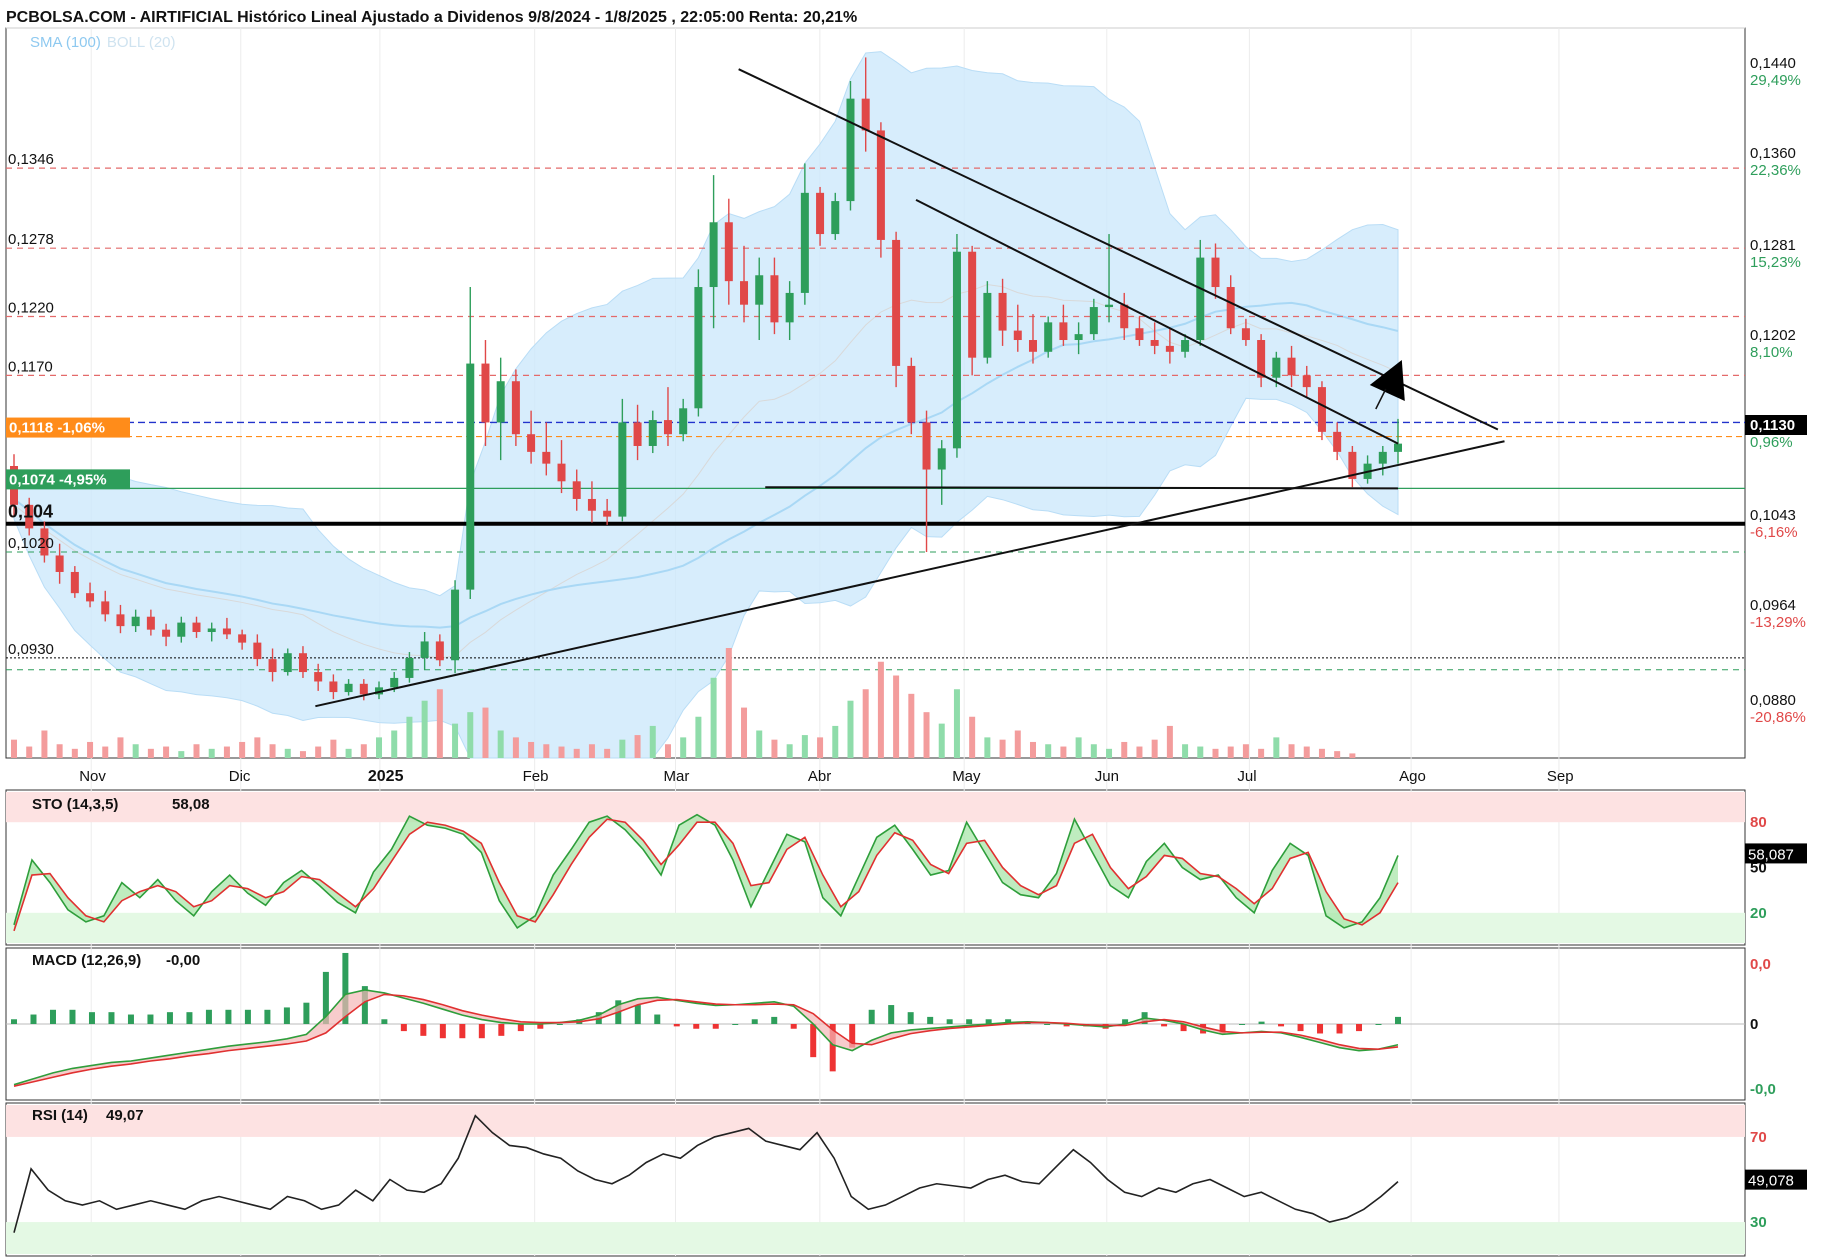 The width and height of the screenshot is (1823, 1258). Describe the element at coordinates (1773, 153) in the screenshot. I see `axis-value: 0,1360` at that location.